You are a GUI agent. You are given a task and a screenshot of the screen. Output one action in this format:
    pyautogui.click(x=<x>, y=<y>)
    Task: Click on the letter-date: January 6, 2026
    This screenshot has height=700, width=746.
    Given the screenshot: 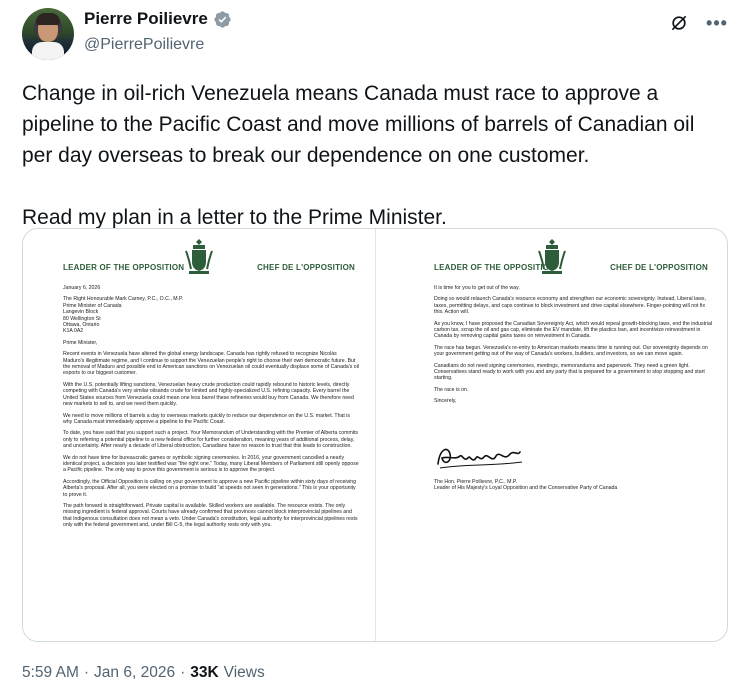 What is the action you would take?
    pyautogui.click(x=82, y=288)
    